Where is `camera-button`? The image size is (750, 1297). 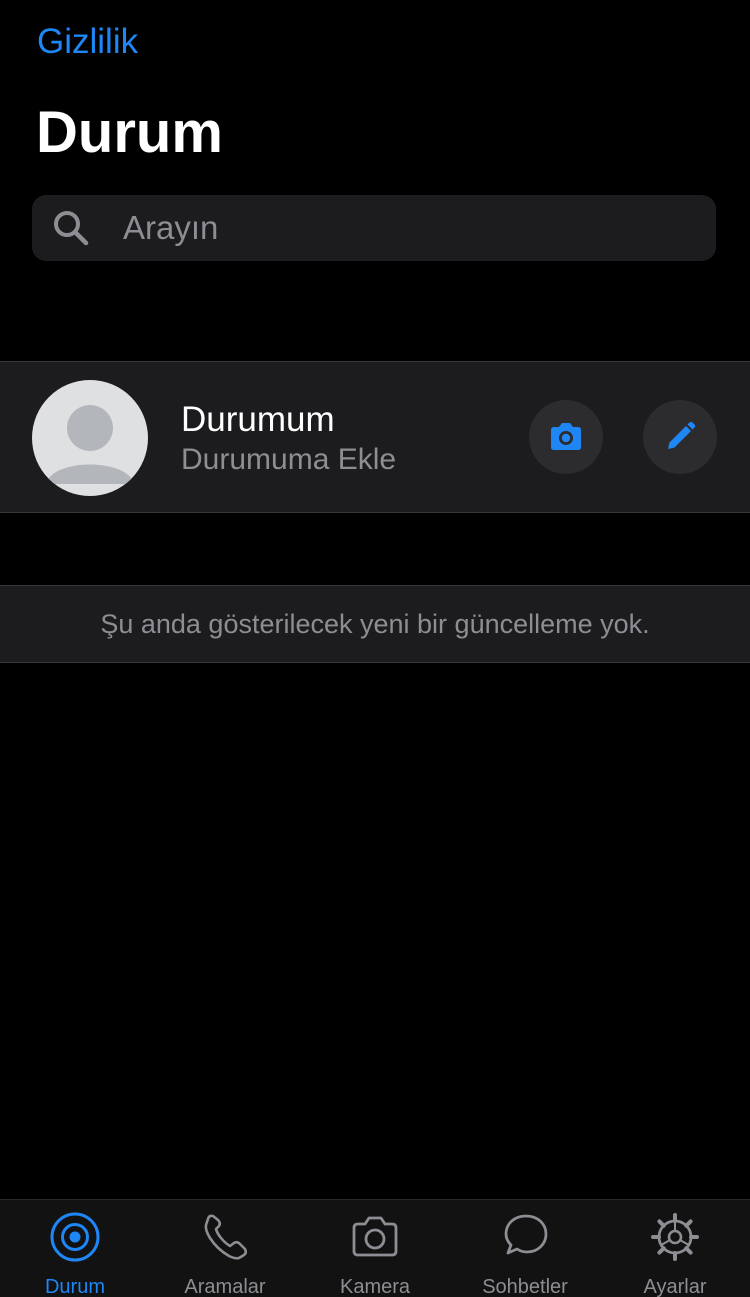
camera-button is located at coordinates (566, 437).